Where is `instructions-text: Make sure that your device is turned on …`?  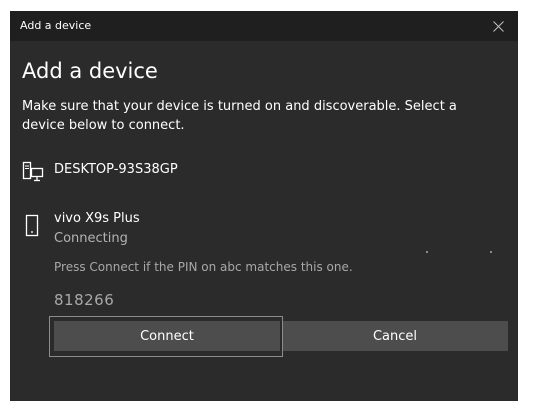 instructions-text: Make sure that your device is turned on … is located at coordinates (239, 116).